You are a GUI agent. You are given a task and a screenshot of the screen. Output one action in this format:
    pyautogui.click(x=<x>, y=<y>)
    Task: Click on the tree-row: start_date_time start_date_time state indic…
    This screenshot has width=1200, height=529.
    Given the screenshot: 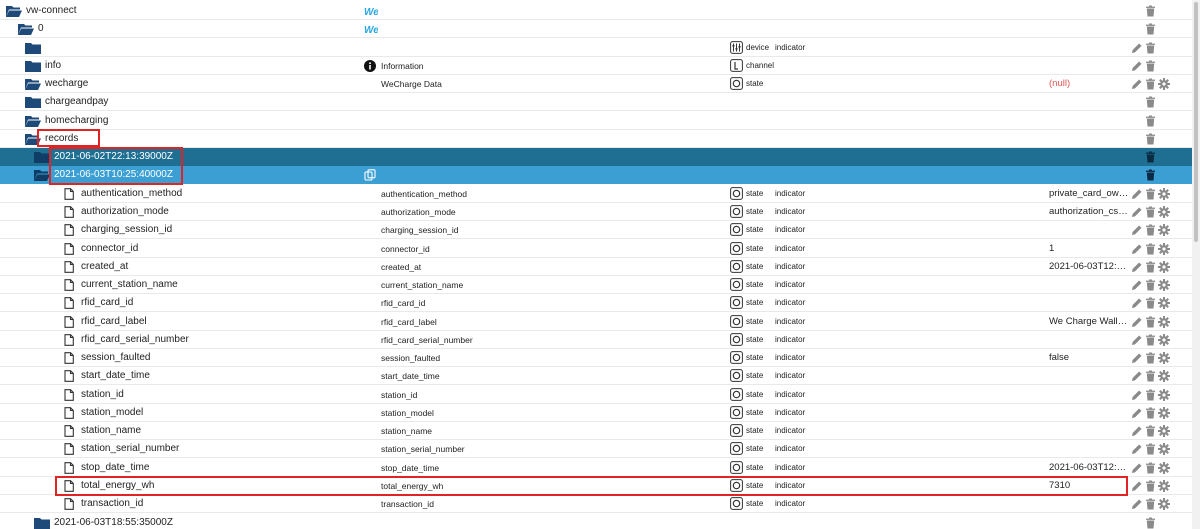 What is the action you would take?
    pyautogui.click(x=596, y=376)
    